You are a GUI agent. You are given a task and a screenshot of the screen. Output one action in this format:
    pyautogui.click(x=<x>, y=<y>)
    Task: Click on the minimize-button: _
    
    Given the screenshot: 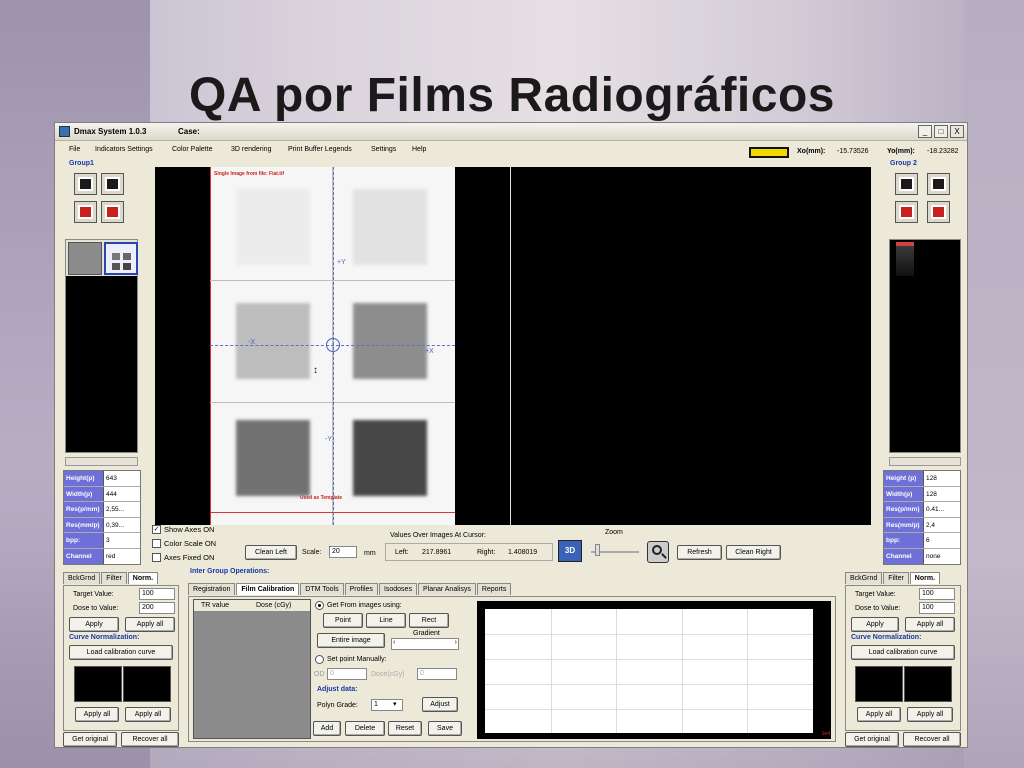 What is the action you would take?
    pyautogui.click(x=925, y=131)
    